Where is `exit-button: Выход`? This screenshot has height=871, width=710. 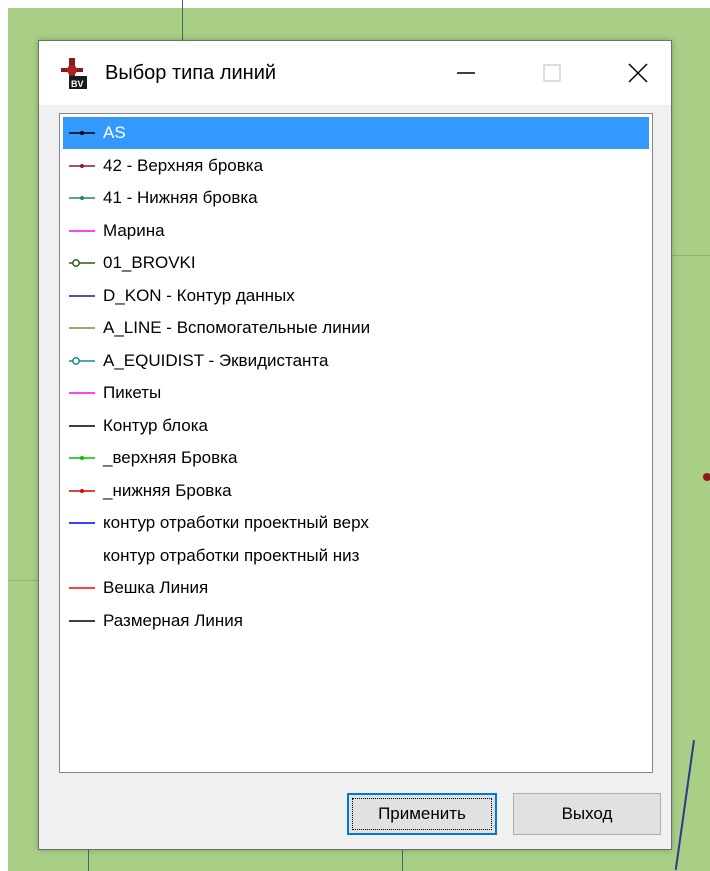 exit-button: Выход is located at coordinates (587, 814).